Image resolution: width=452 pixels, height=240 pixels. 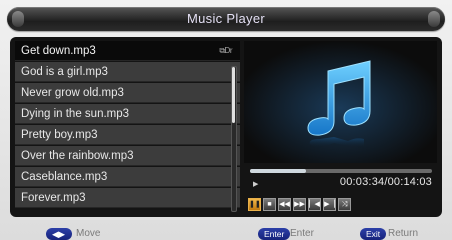 What do you see at coordinates (226, 234) in the screenshot?
I see `hint-bar: ◀▶ Move Enter Enter Exit Return` at bounding box center [226, 234].